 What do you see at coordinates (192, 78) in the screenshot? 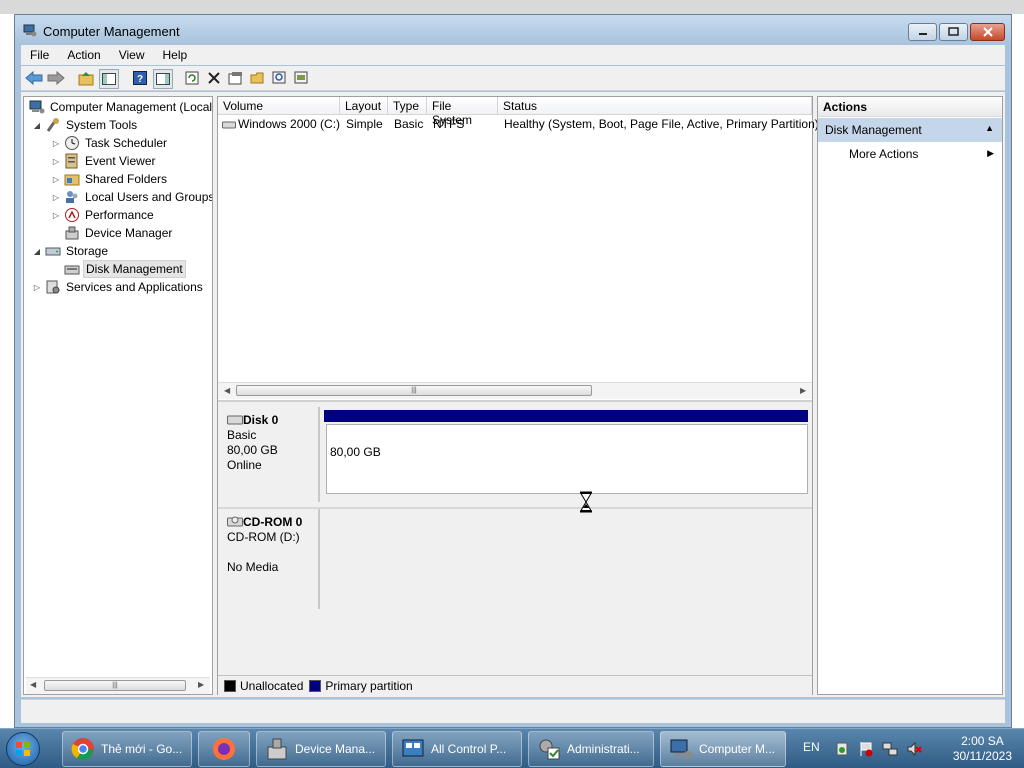
I see `refresh-button` at bounding box center [192, 78].